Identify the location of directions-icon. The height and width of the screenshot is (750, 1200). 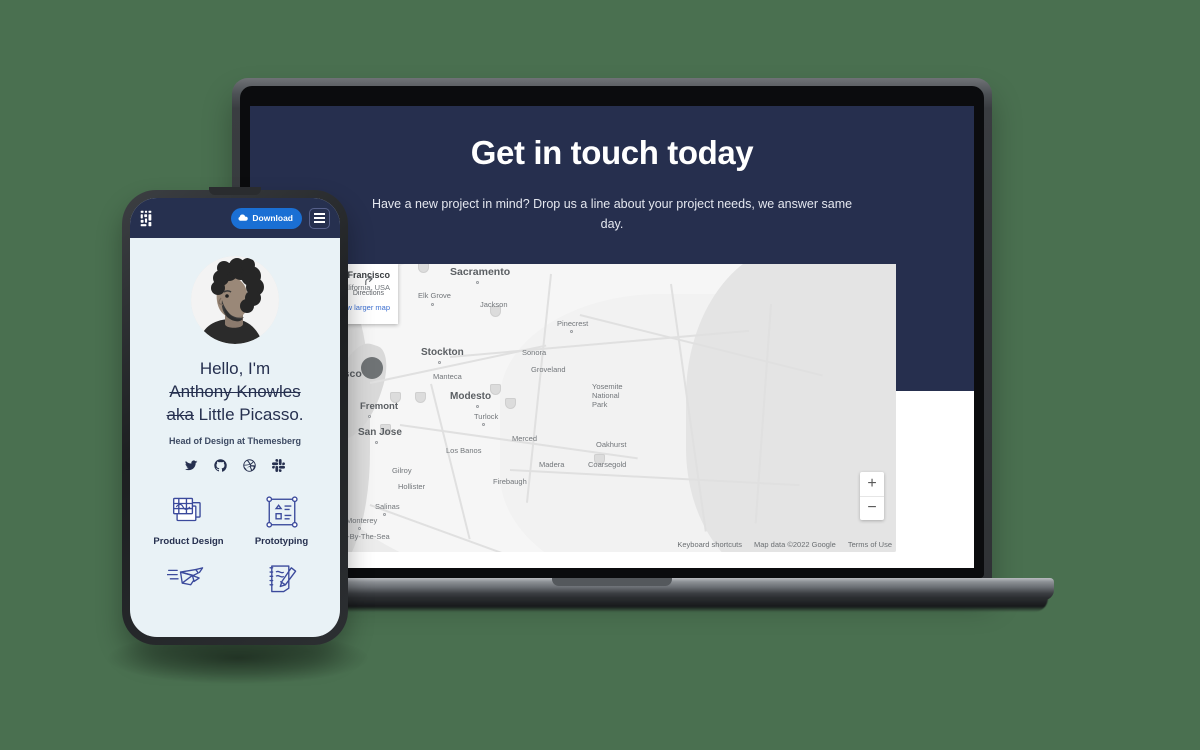
(368, 282).